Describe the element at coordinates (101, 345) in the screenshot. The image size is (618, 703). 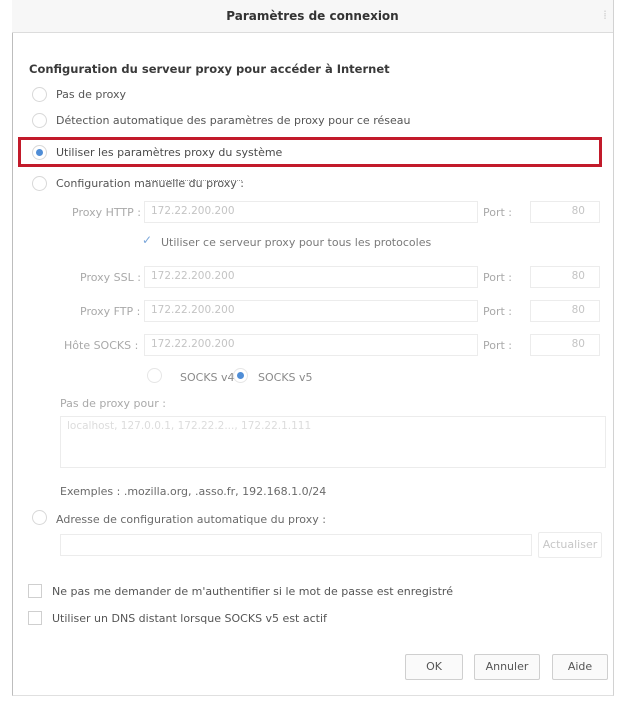
I see `socks-host-label: Hôte SOCKS :` at that location.